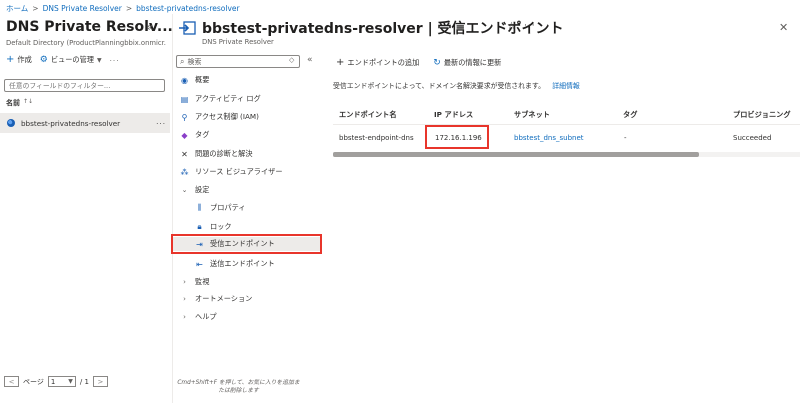  I want to click on visualizer-icon: ⁂, so click(184, 172).